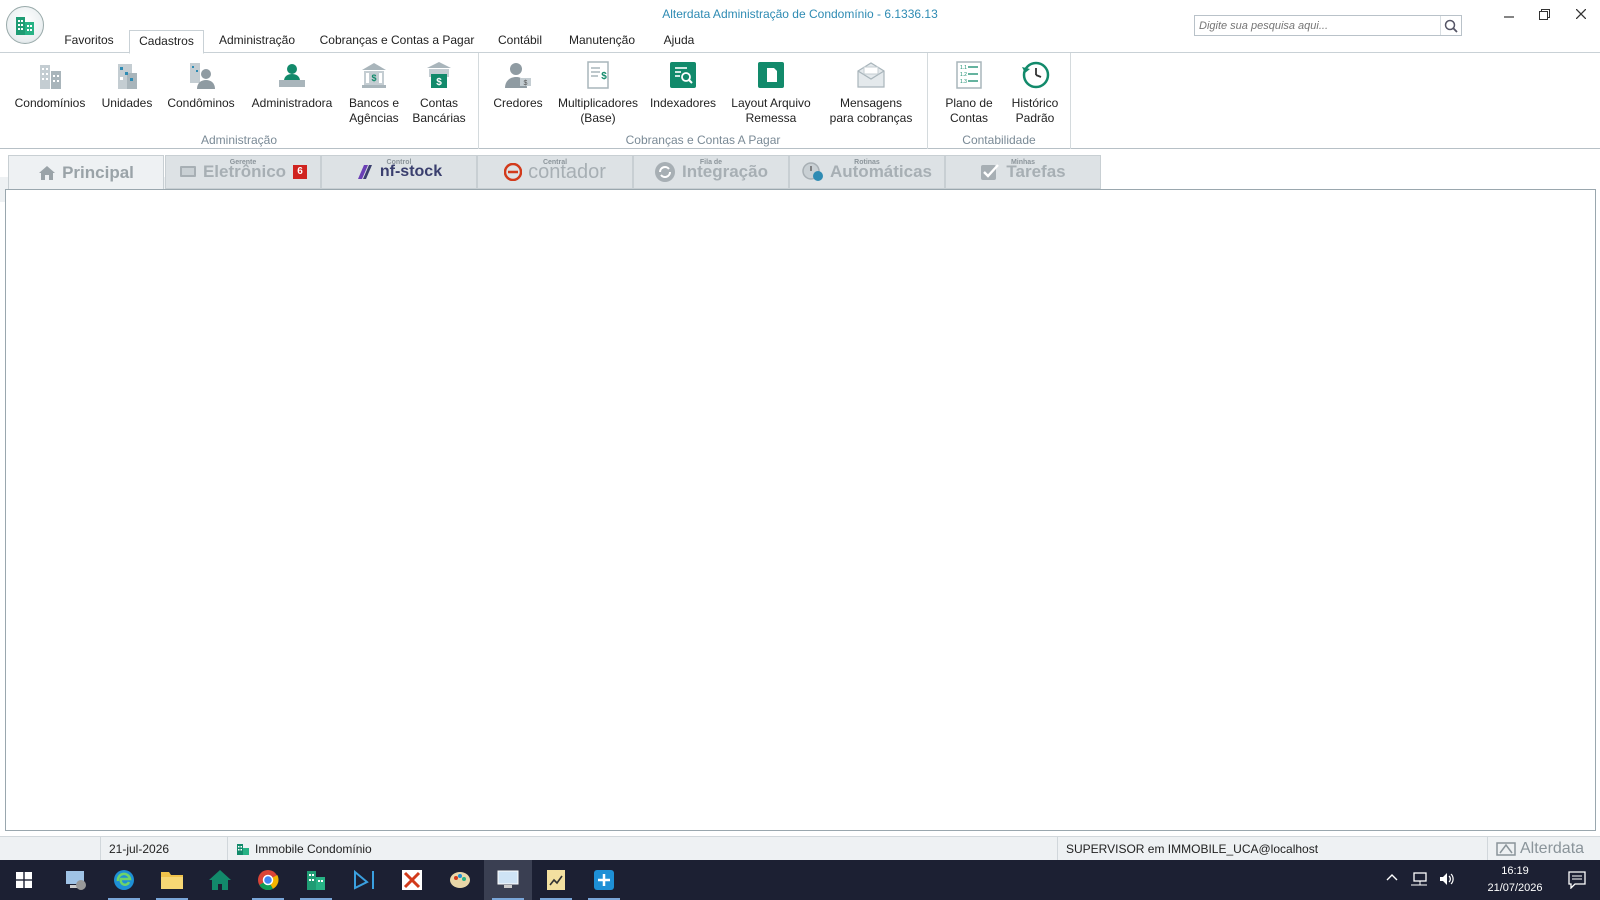  I want to click on units-icon, so click(127, 76).